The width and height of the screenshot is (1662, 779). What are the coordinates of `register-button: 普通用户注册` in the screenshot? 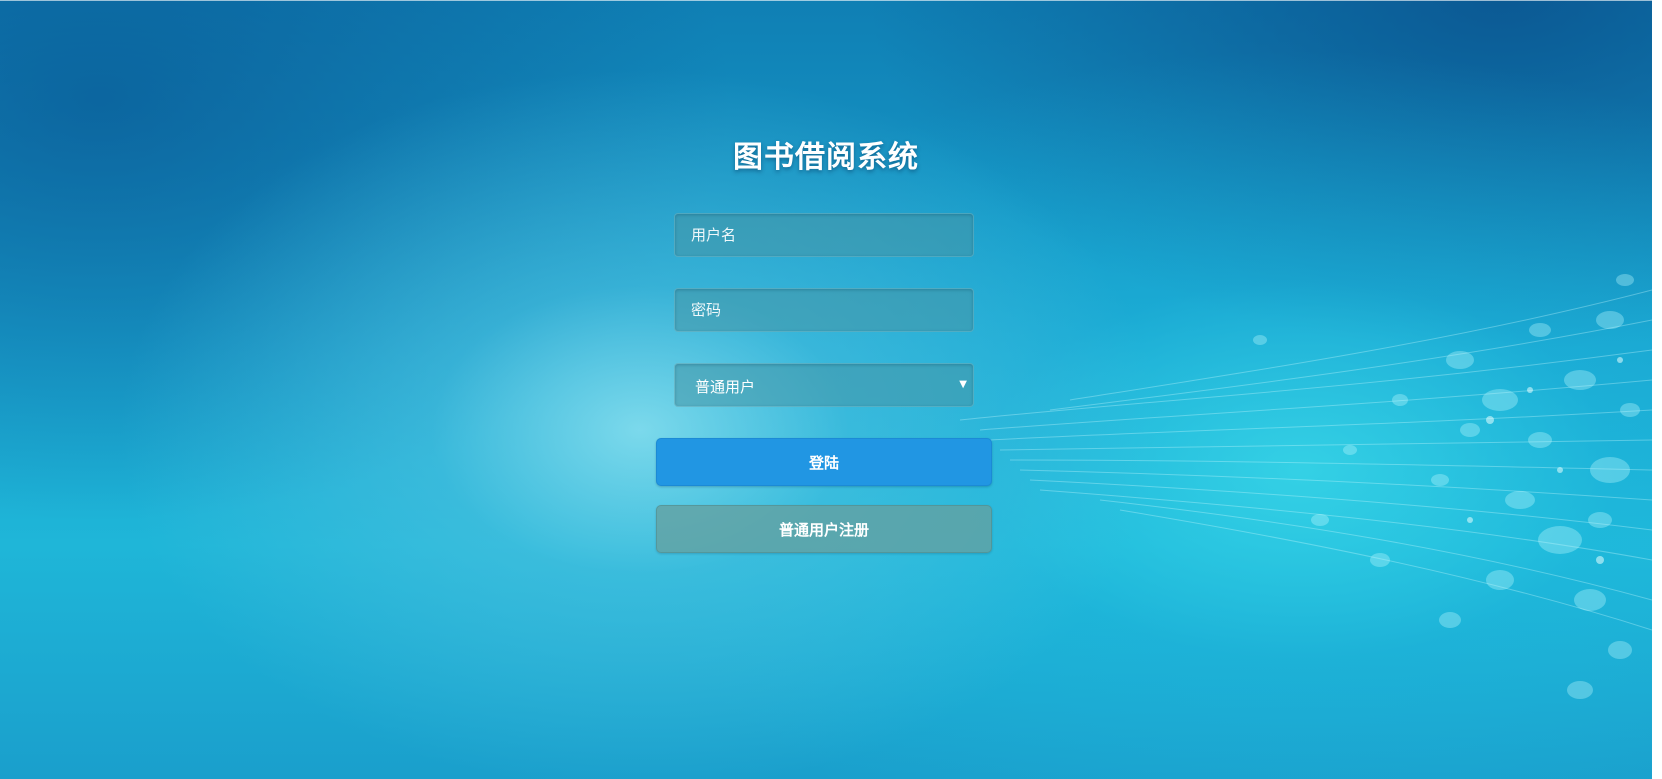 It's located at (824, 529).